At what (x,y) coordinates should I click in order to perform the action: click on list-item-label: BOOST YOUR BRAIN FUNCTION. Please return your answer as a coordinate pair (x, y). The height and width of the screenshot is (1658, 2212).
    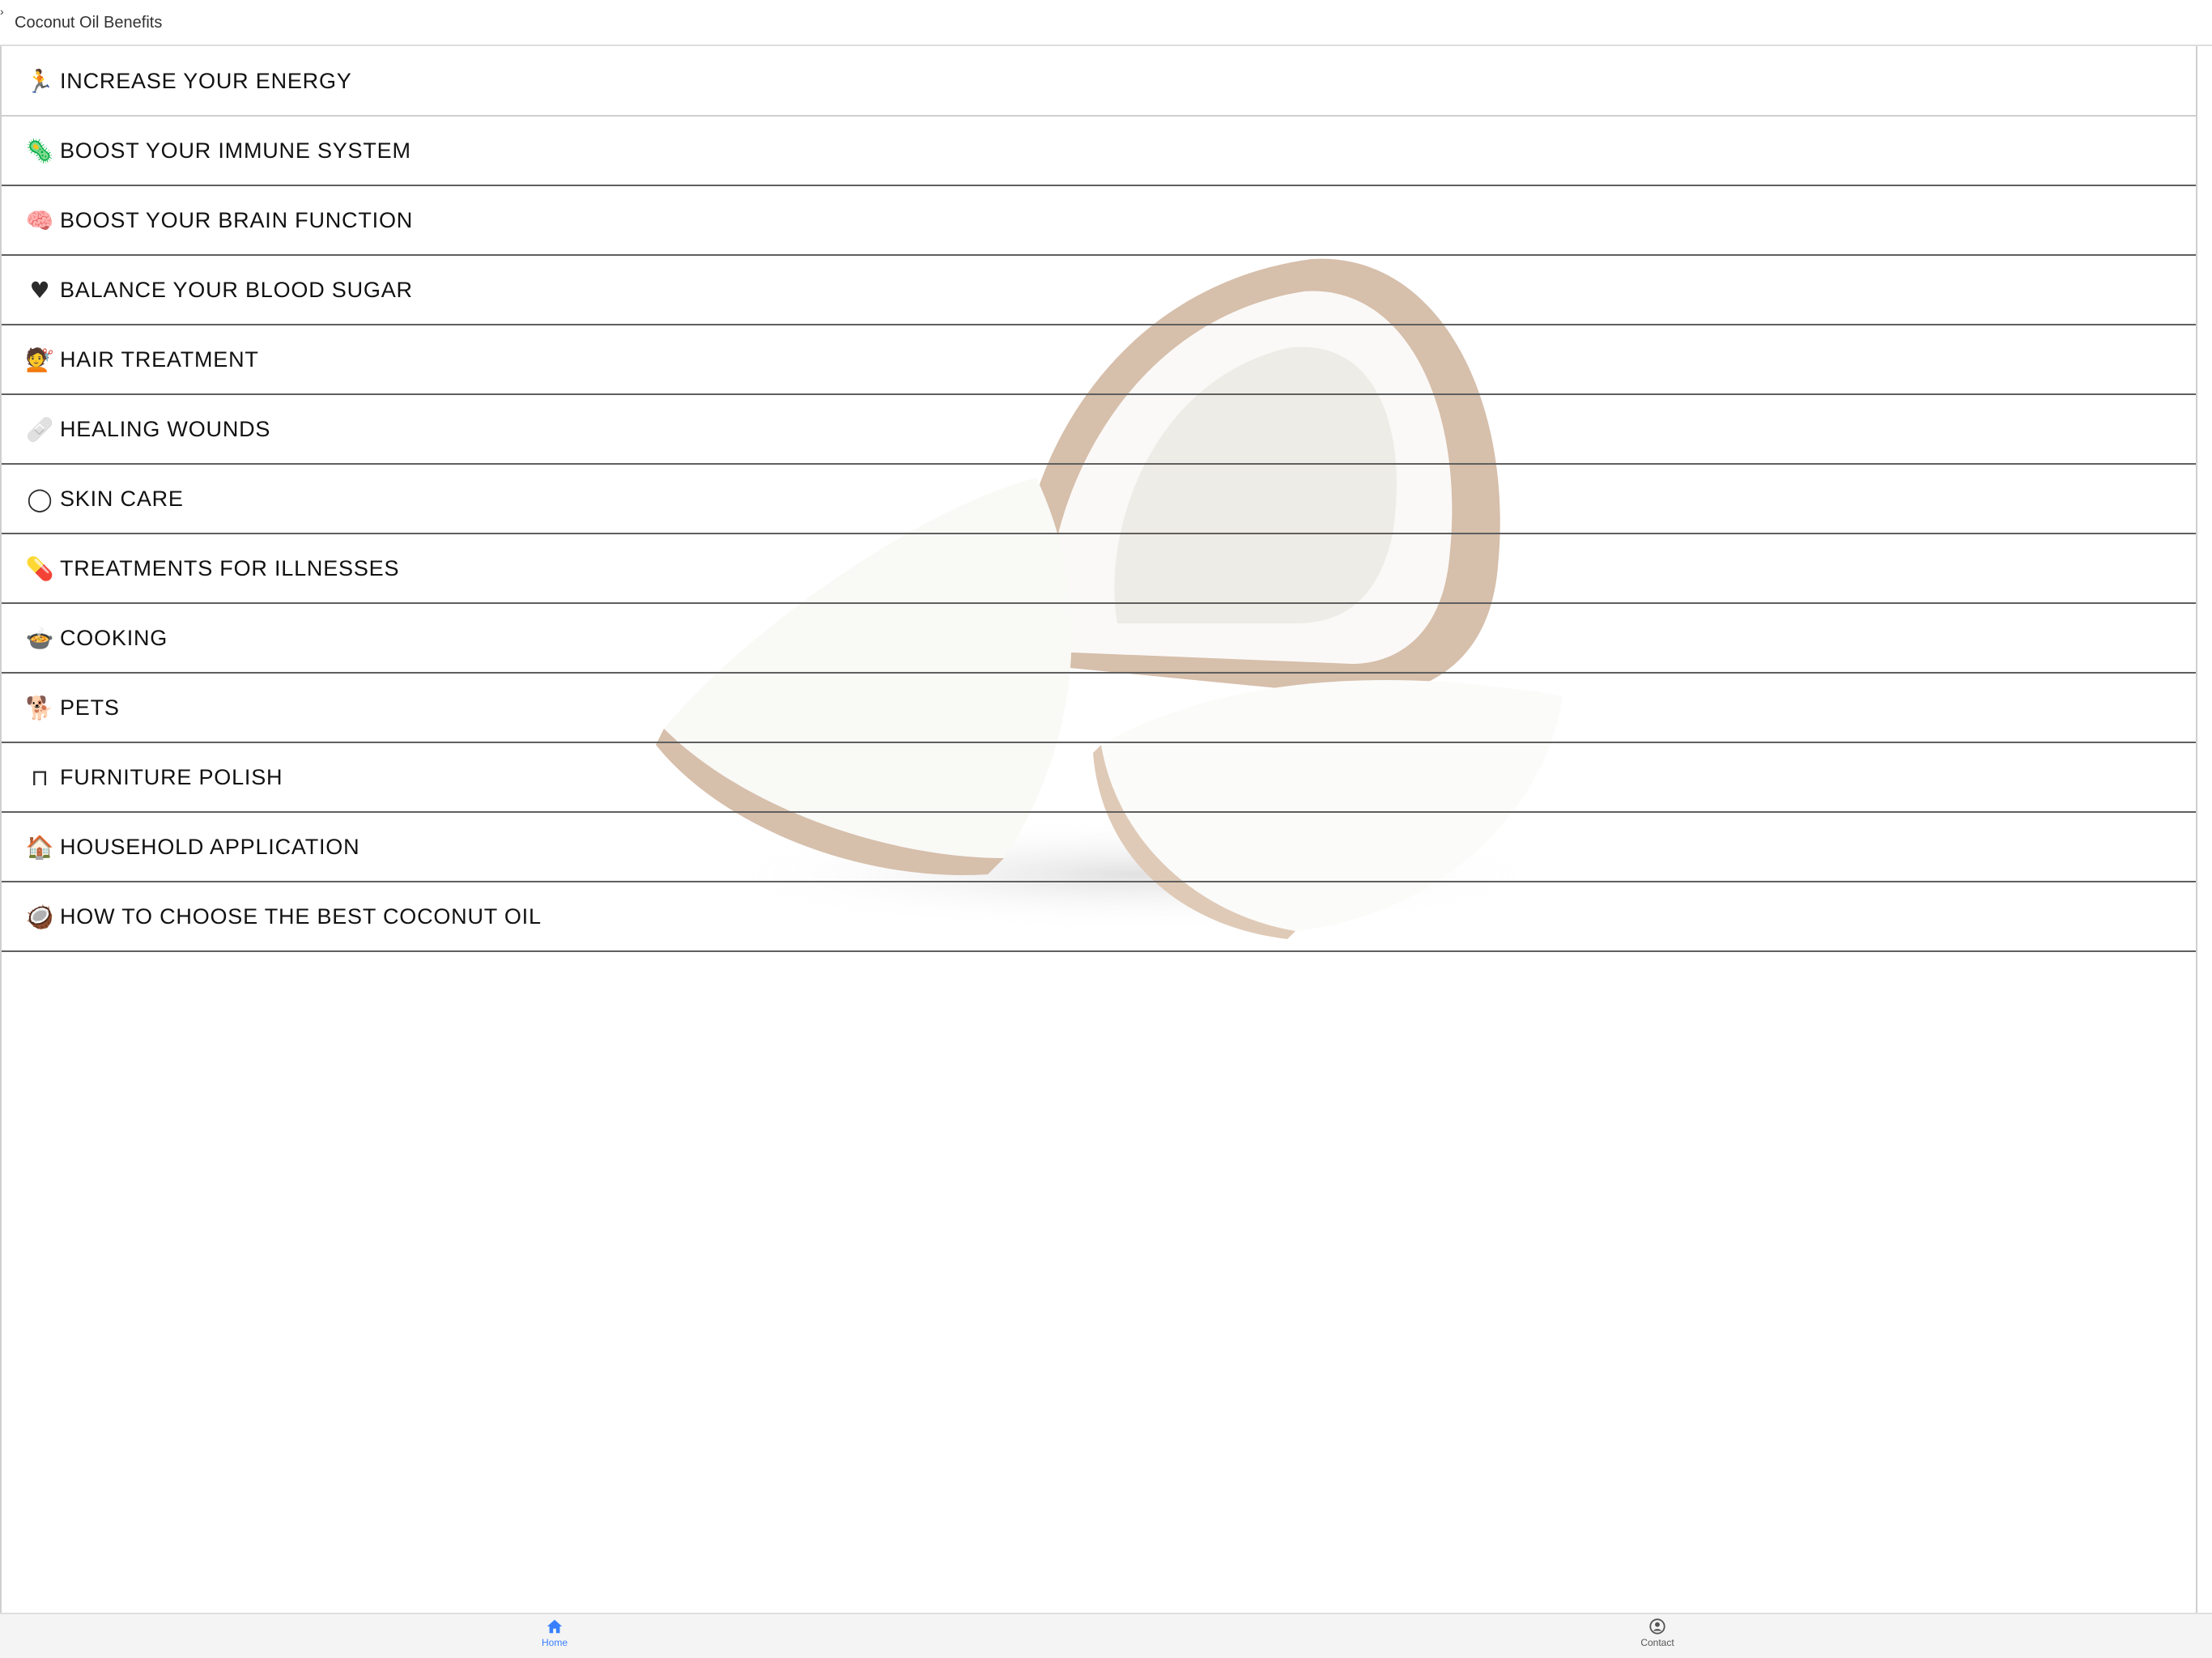
    Looking at the image, I should click on (237, 219).